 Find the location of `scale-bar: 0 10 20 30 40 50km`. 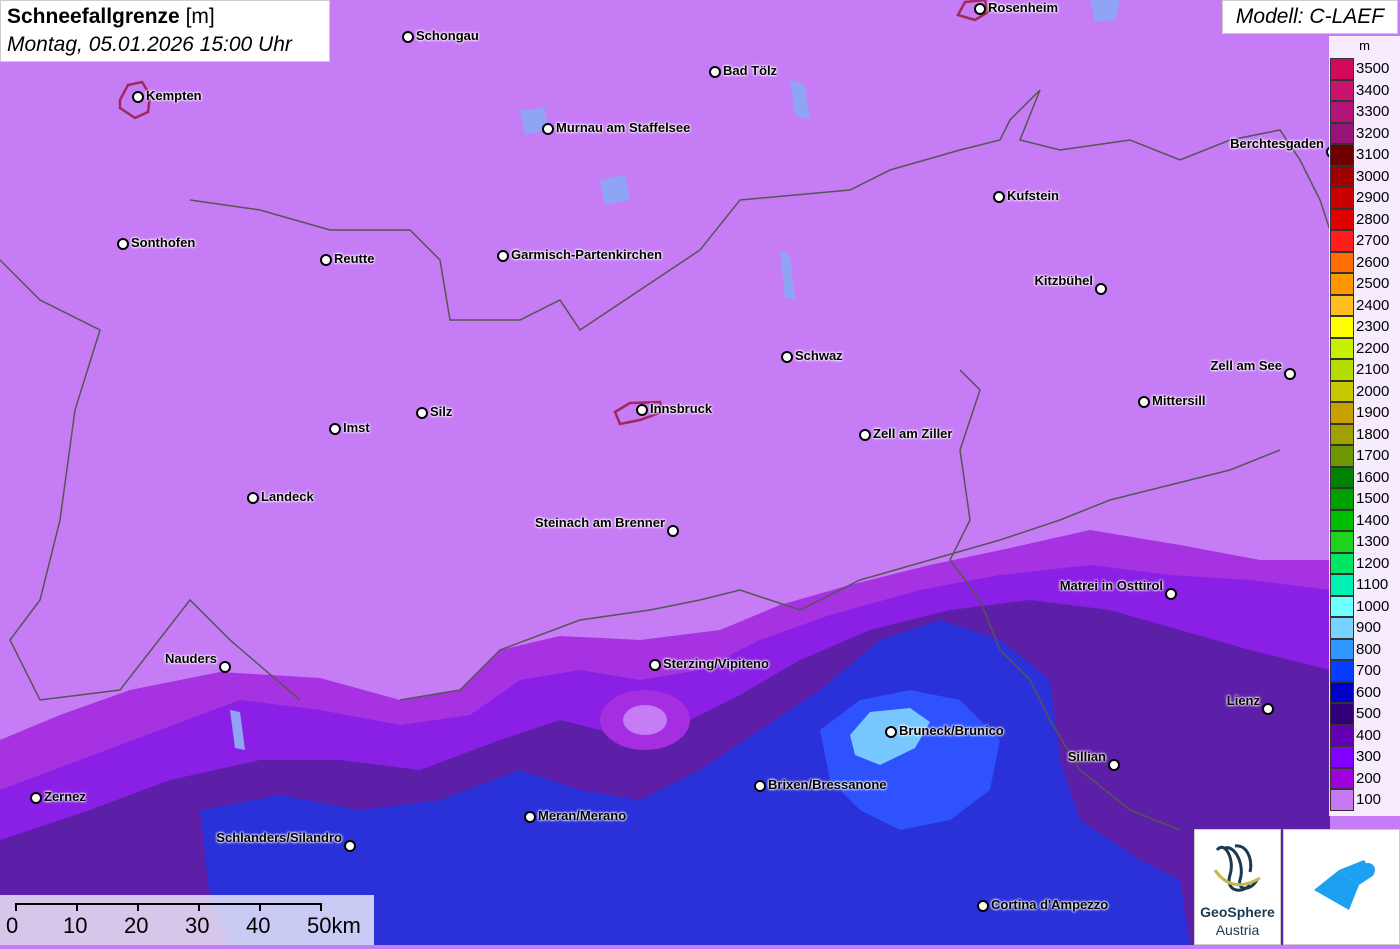

scale-bar: 0 10 20 30 40 50km is located at coordinates (187, 920).